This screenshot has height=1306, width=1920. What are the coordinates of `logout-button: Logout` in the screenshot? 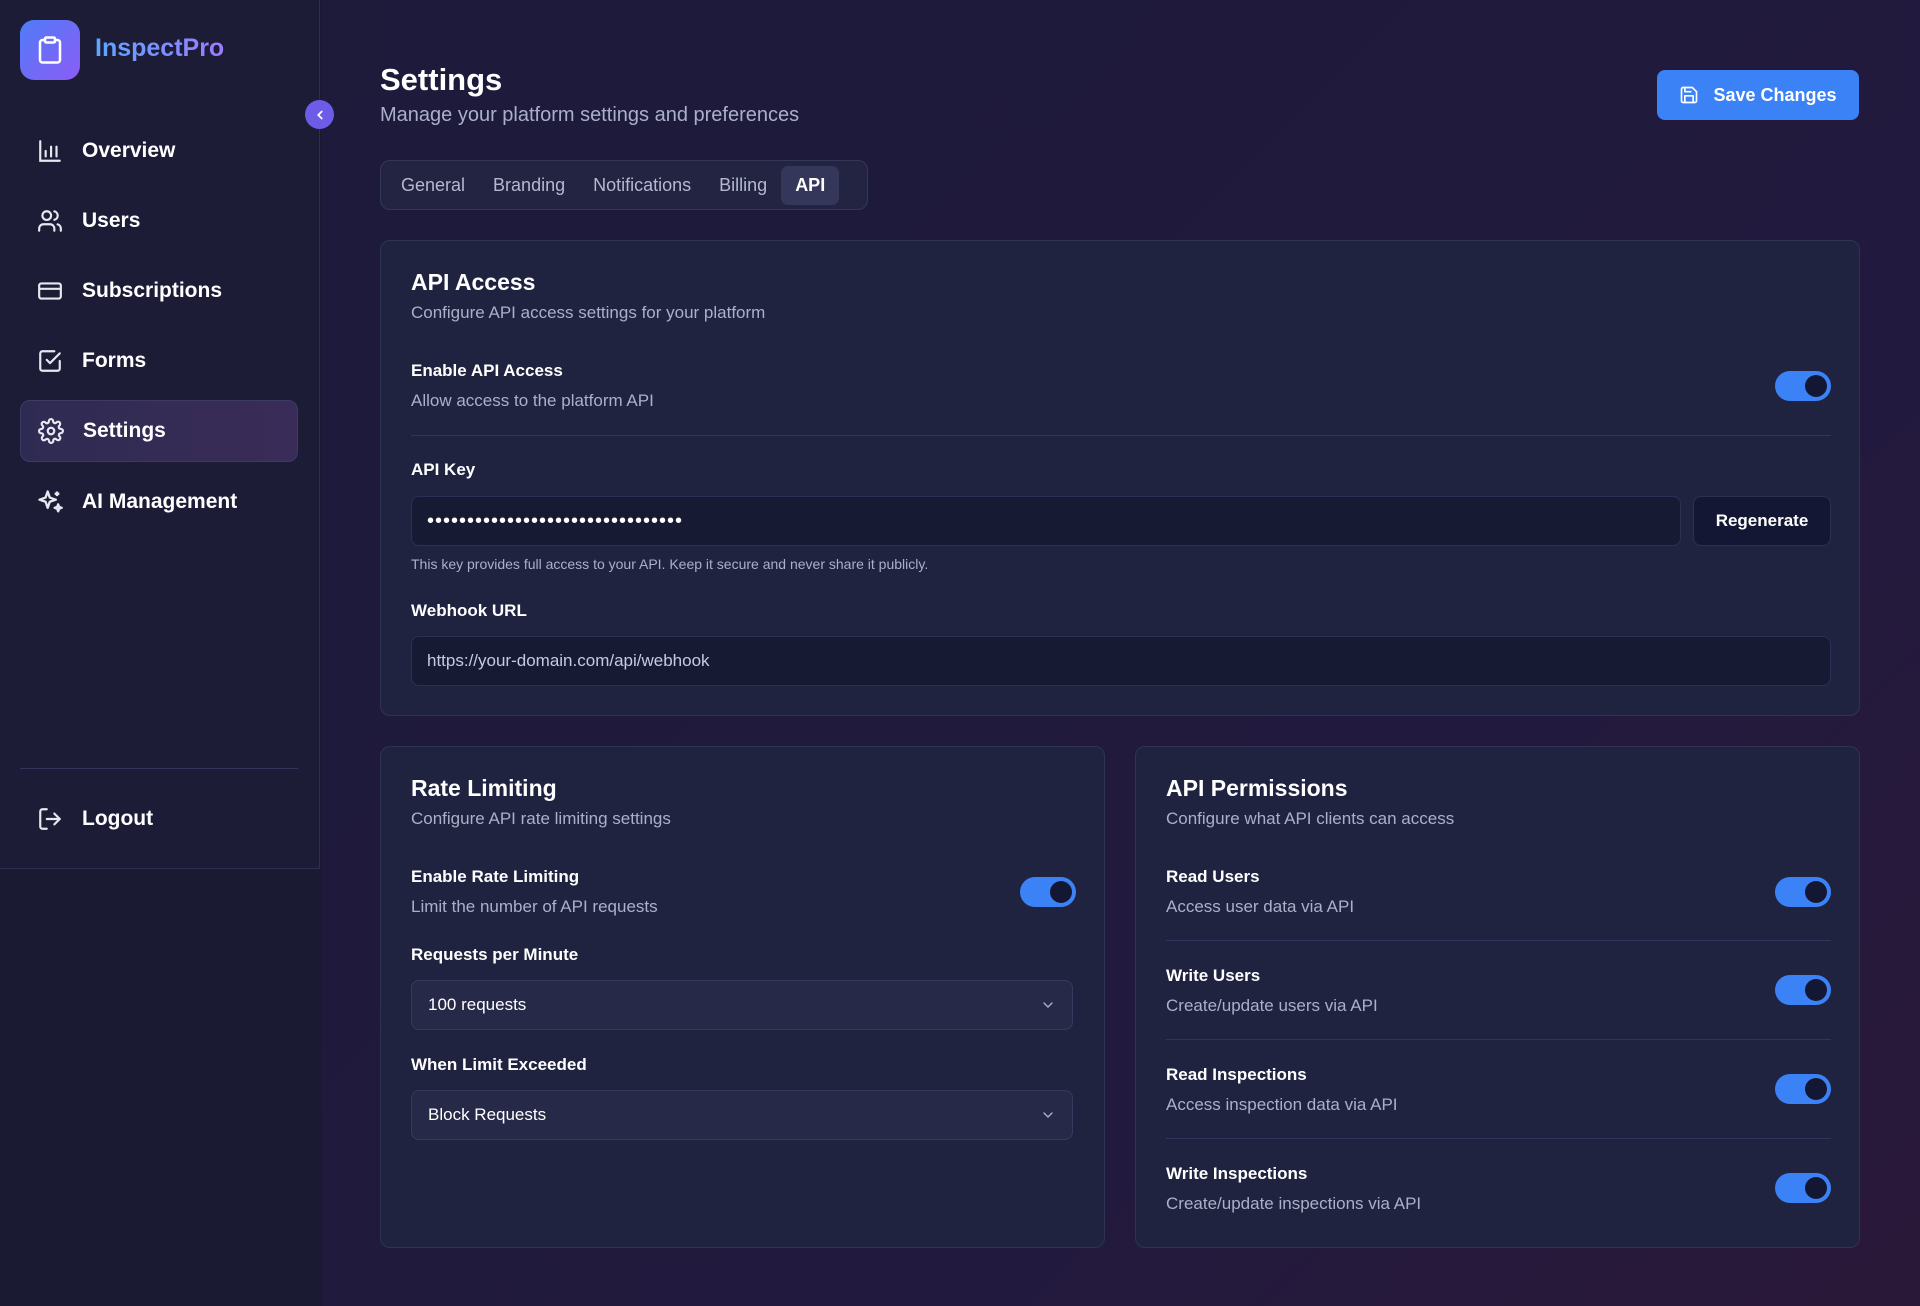 It's located at (159, 819).